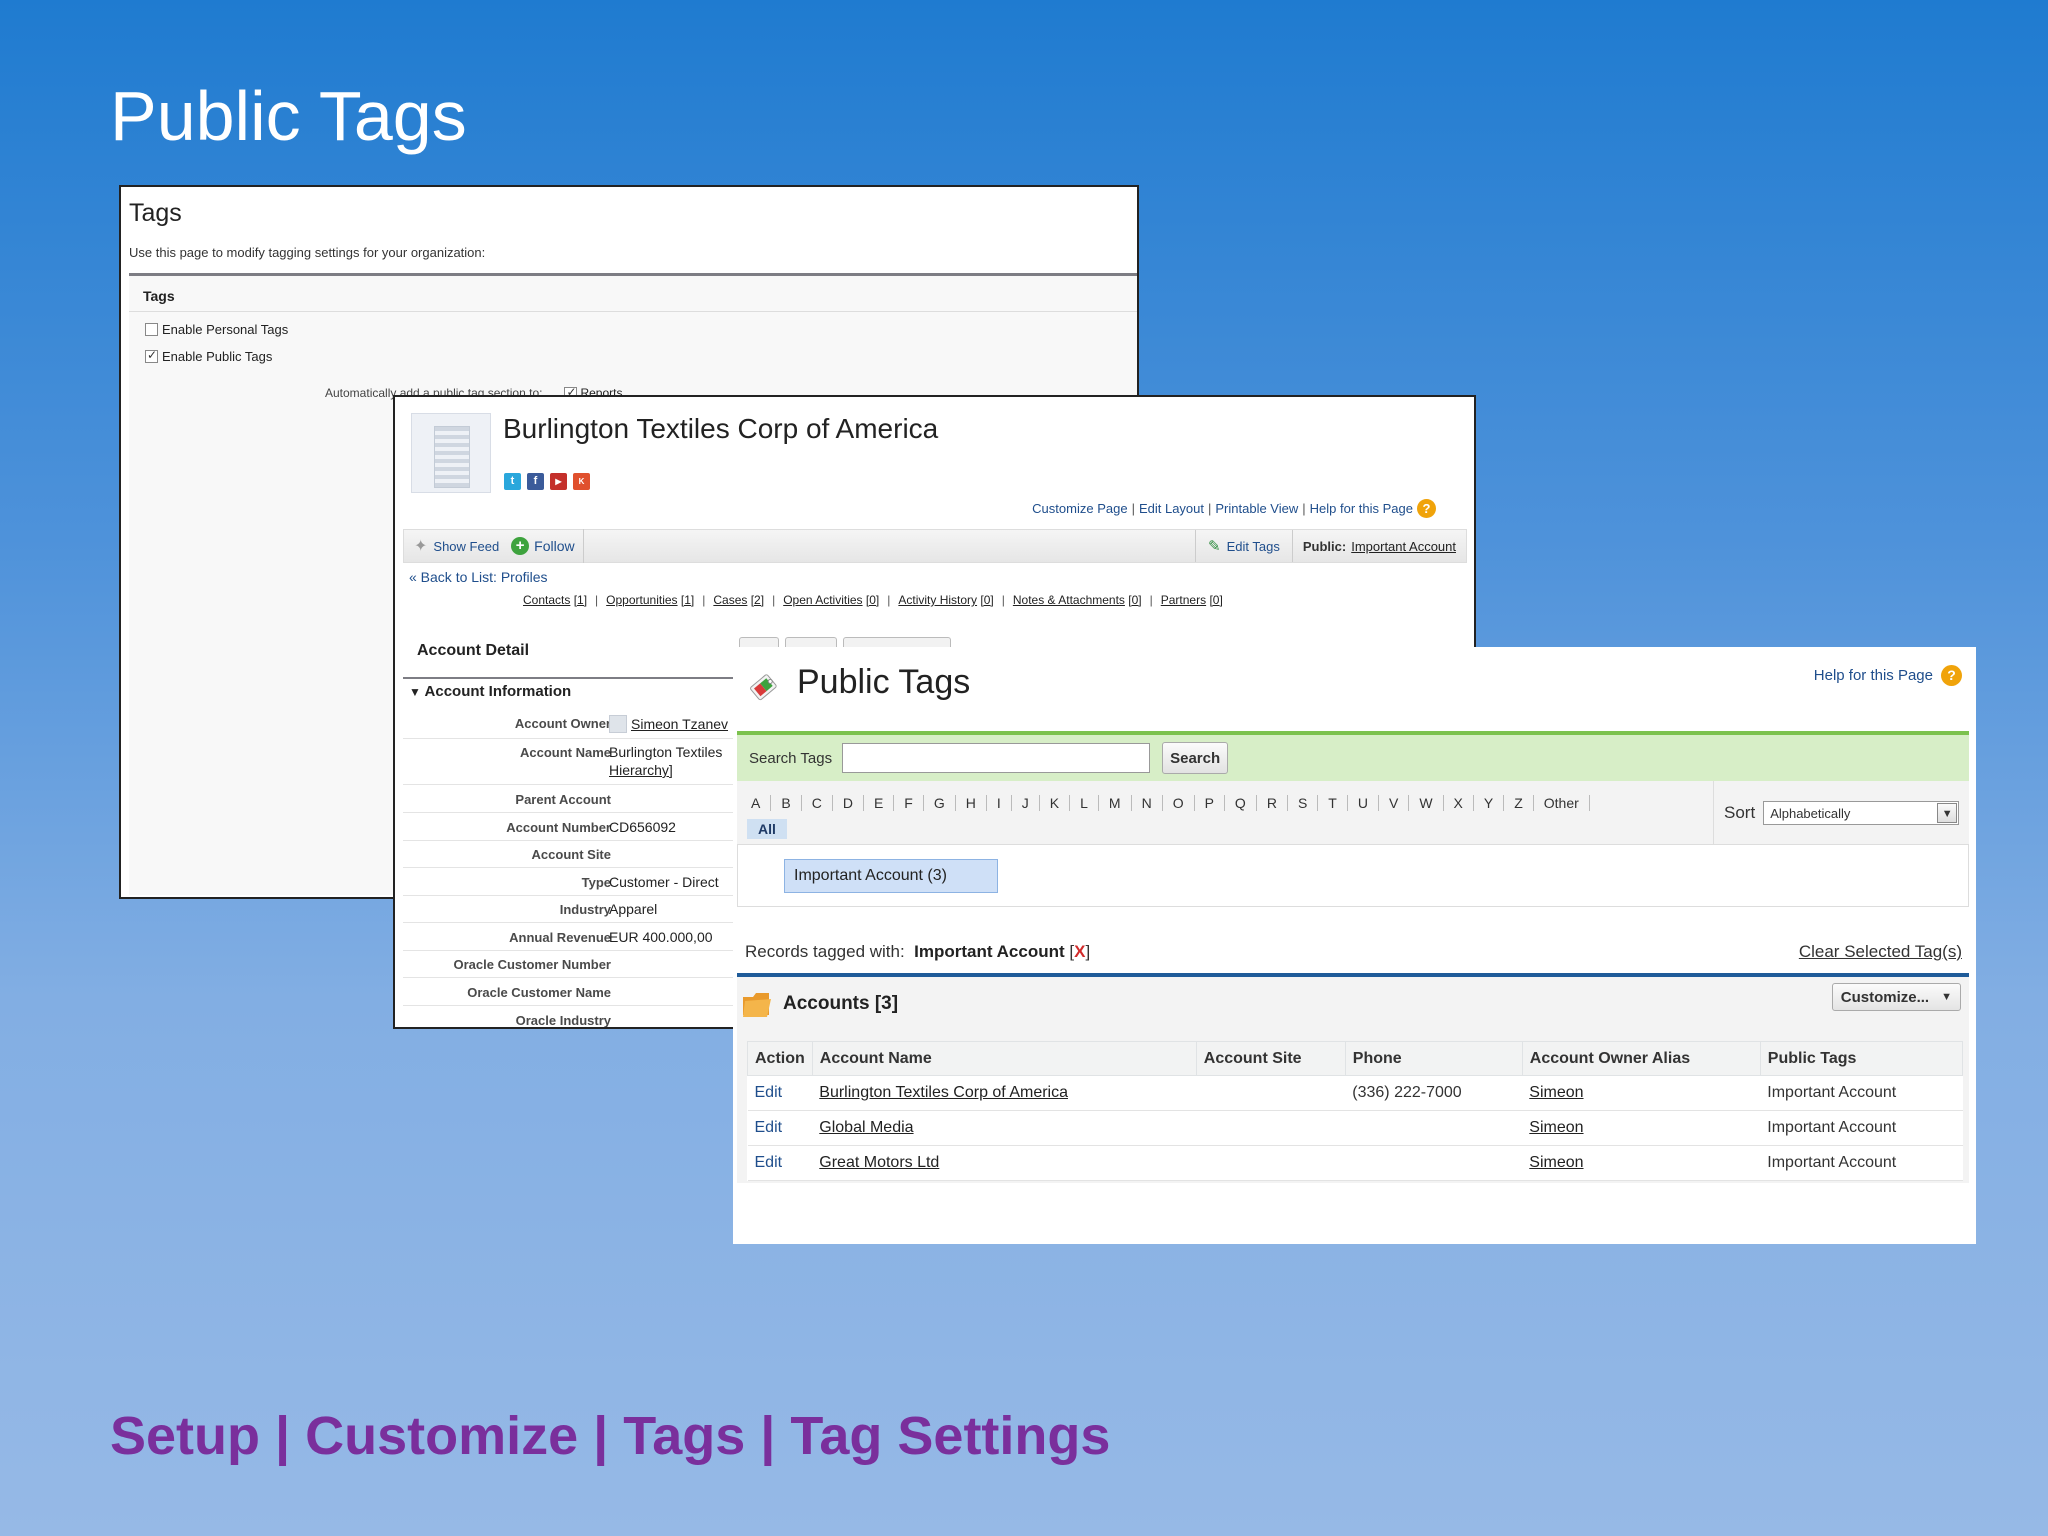 This screenshot has height=1536, width=2048. I want to click on remove-tag-icon: X, so click(1079, 951).